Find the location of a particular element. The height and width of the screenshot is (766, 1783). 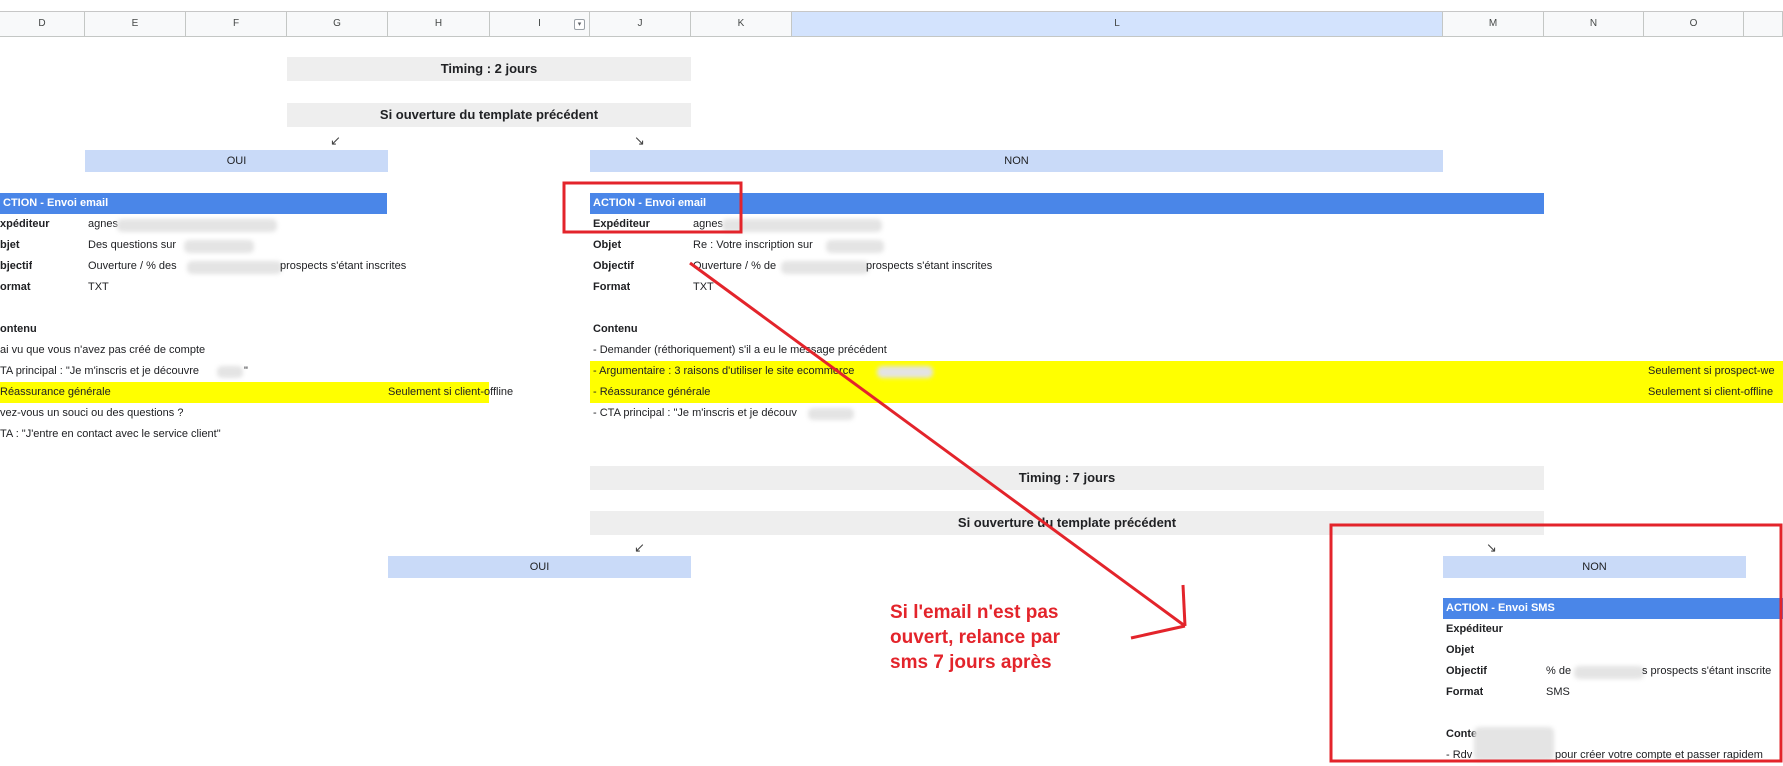

right-objectif-value-a: Ouverture / % de is located at coordinates (734, 266).